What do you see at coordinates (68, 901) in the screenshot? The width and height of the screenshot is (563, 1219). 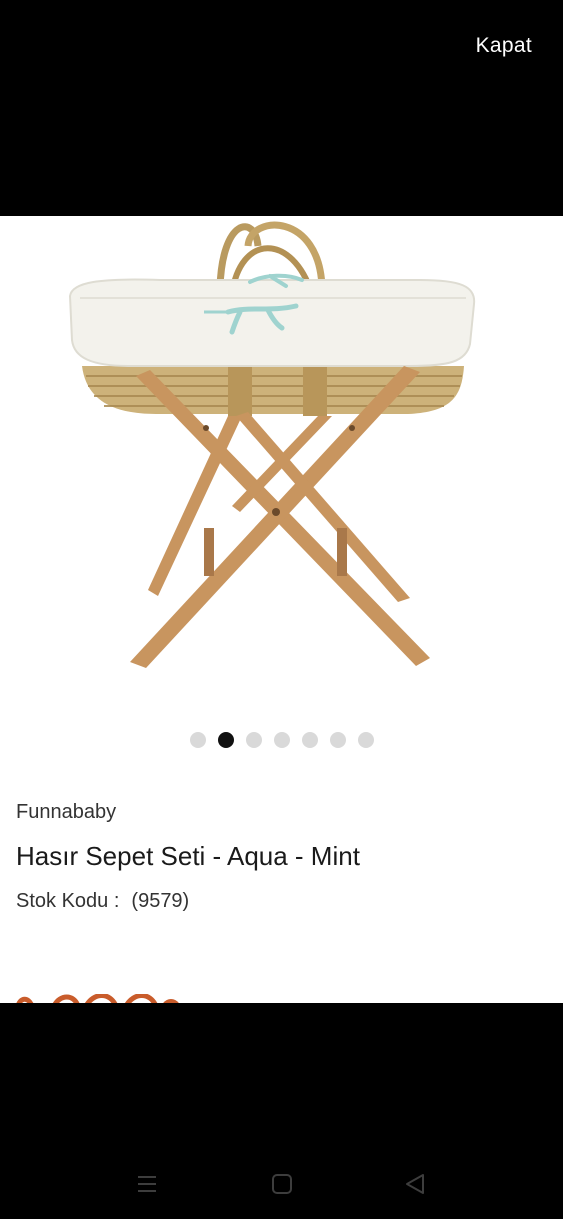 I see `stock-code-label: Stok Kodu :` at bounding box center [68, 901].